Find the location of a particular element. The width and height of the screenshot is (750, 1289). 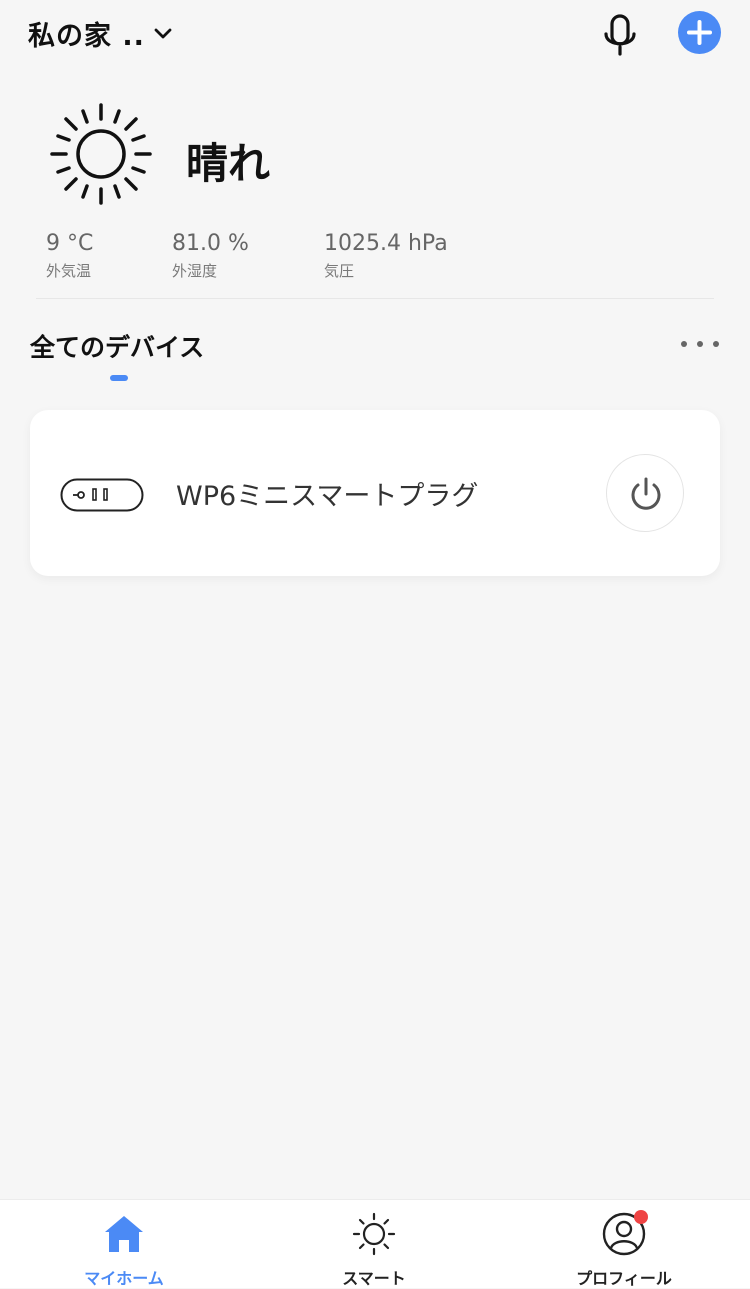

device-card: WP6ミニスマートプラグ is located at coordinates (375, 493).